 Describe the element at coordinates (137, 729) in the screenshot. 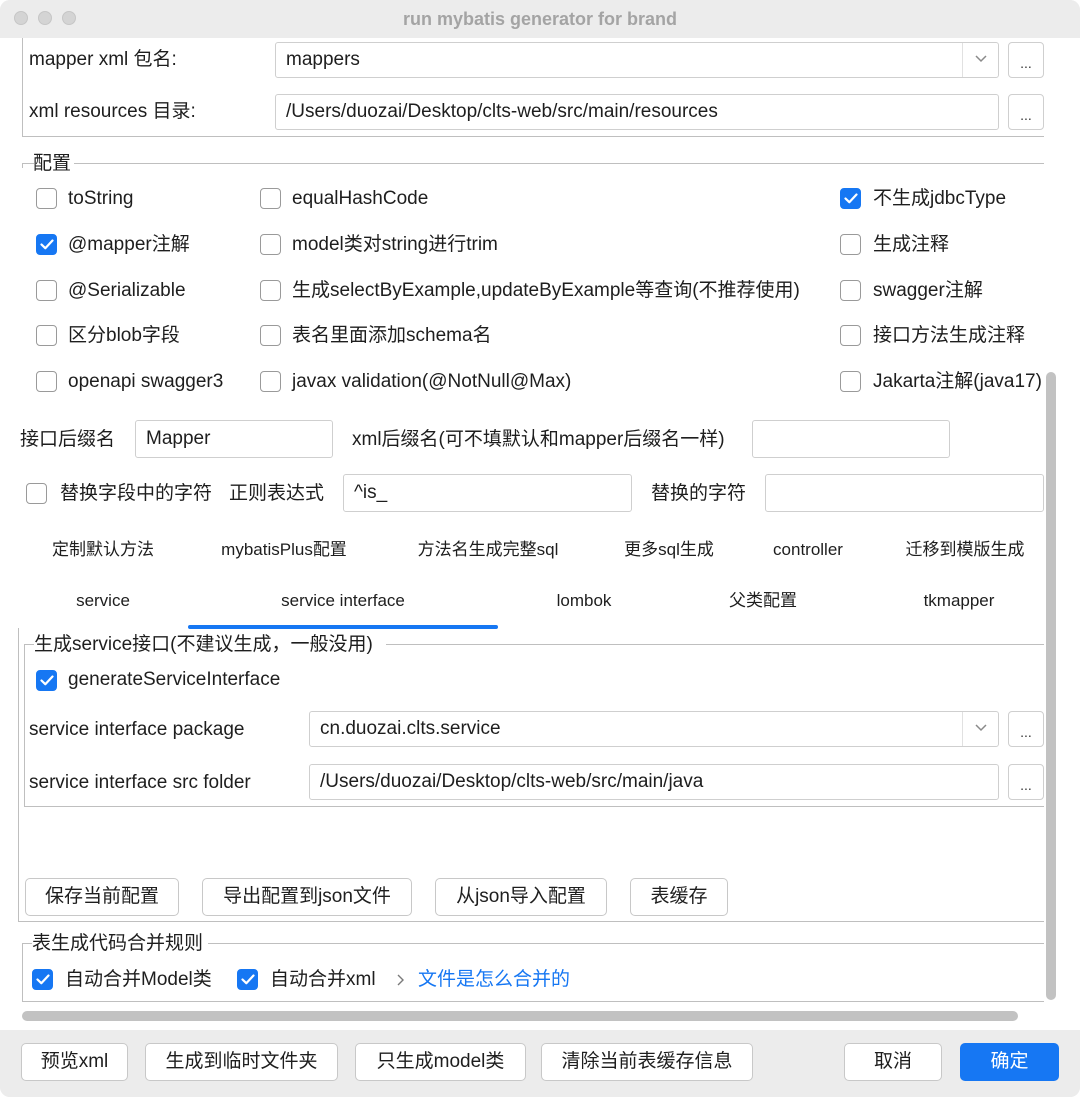

I see `service-package-label: service interface package` at that location.